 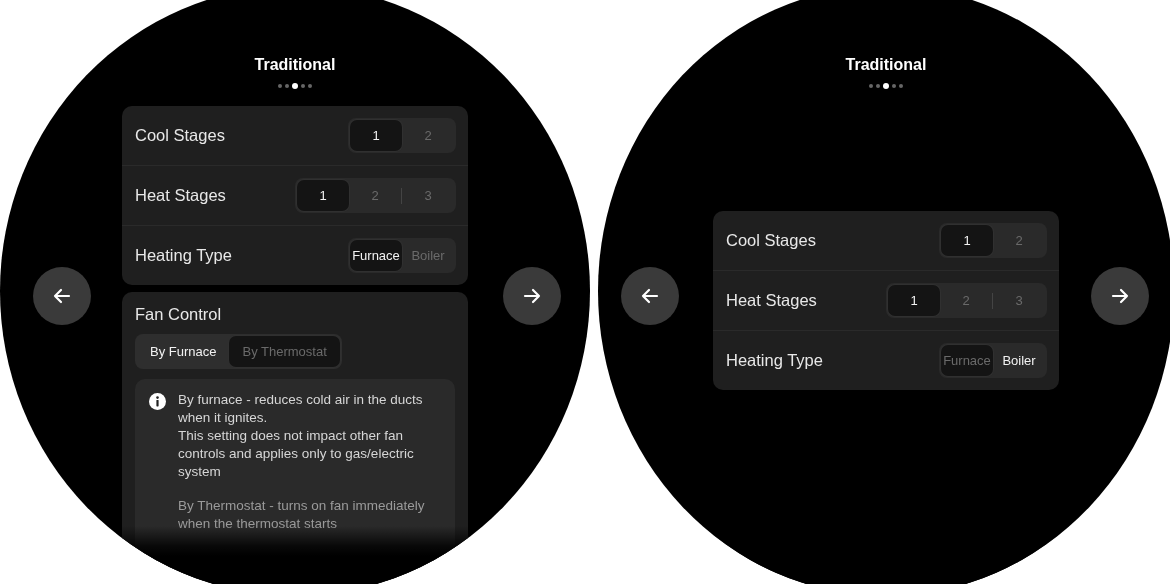 What do you see at coordinates (301, 436) in the screenshot?
I see `info-text: By furnace - reduces cold air in the ducts when it ignites. This setting does not impact other fan controls and applies only to gas/electric system` at bounding box center [301, 436].